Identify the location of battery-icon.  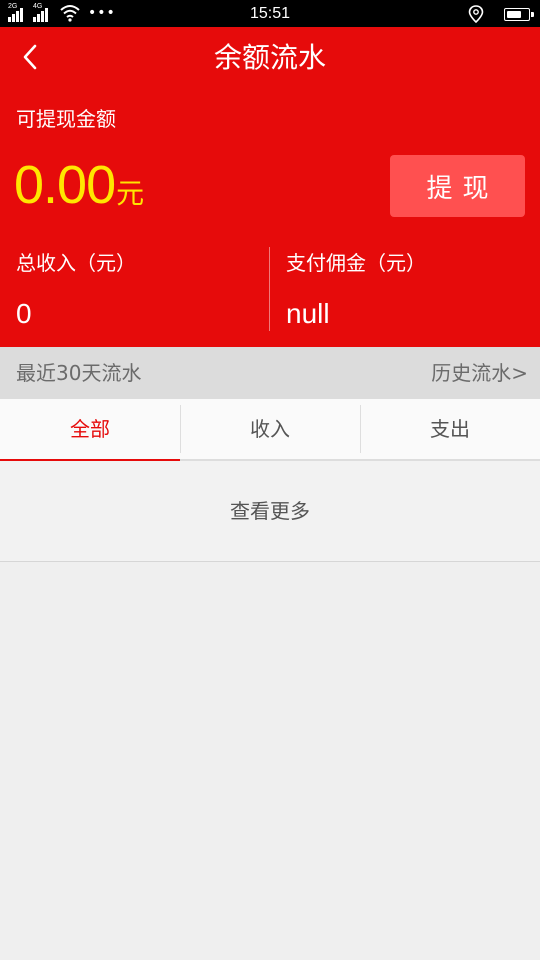
(519, 14).